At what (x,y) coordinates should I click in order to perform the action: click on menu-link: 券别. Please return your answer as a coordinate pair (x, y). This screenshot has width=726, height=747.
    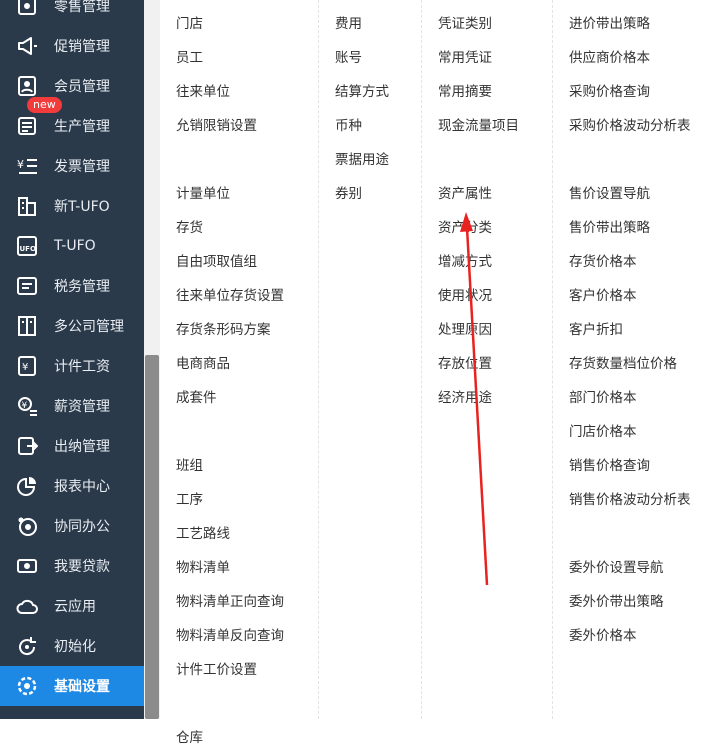
    Looking at the image, I should click on (348, 194).